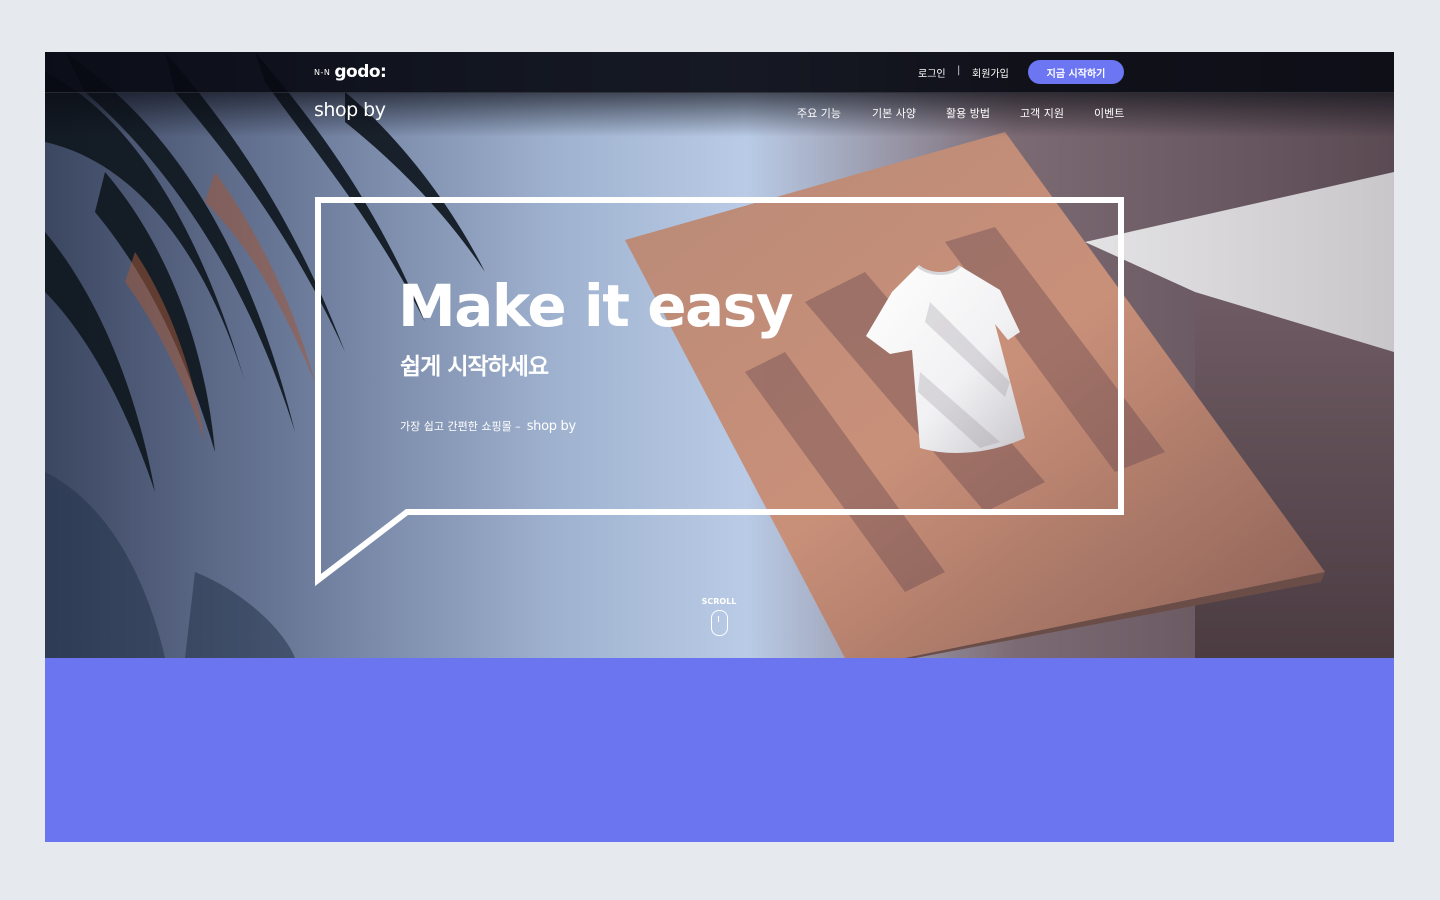 Image resolution: width=1440 pixels, height=900 pixels. I want to click on nhn-godo-logo: N-N godo:, so click(350, 72).